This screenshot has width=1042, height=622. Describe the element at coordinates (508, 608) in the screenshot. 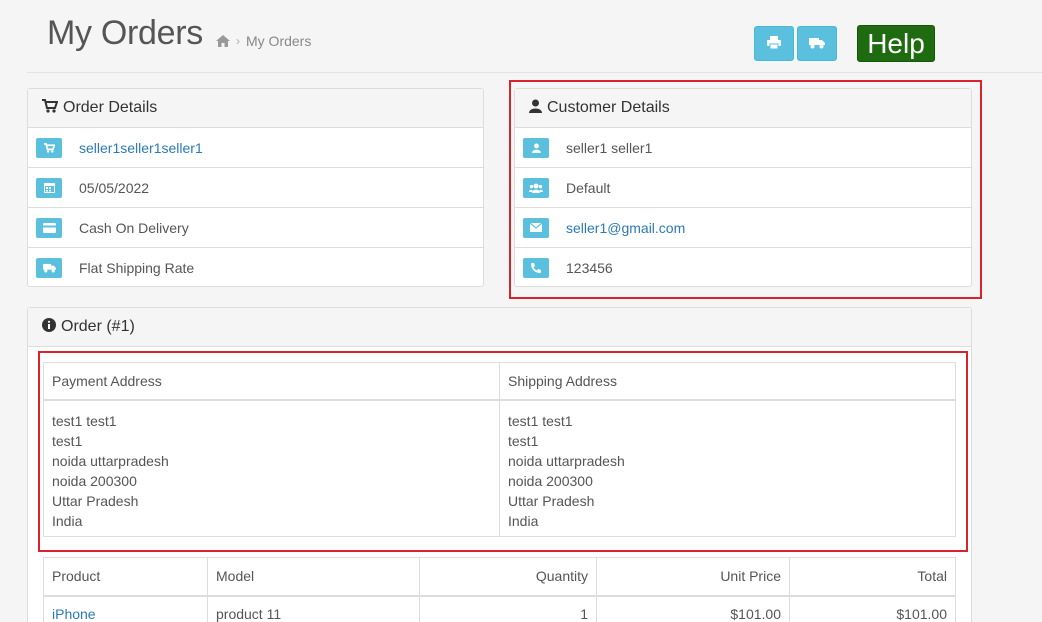

I see `product-quantity: 1` at that location.